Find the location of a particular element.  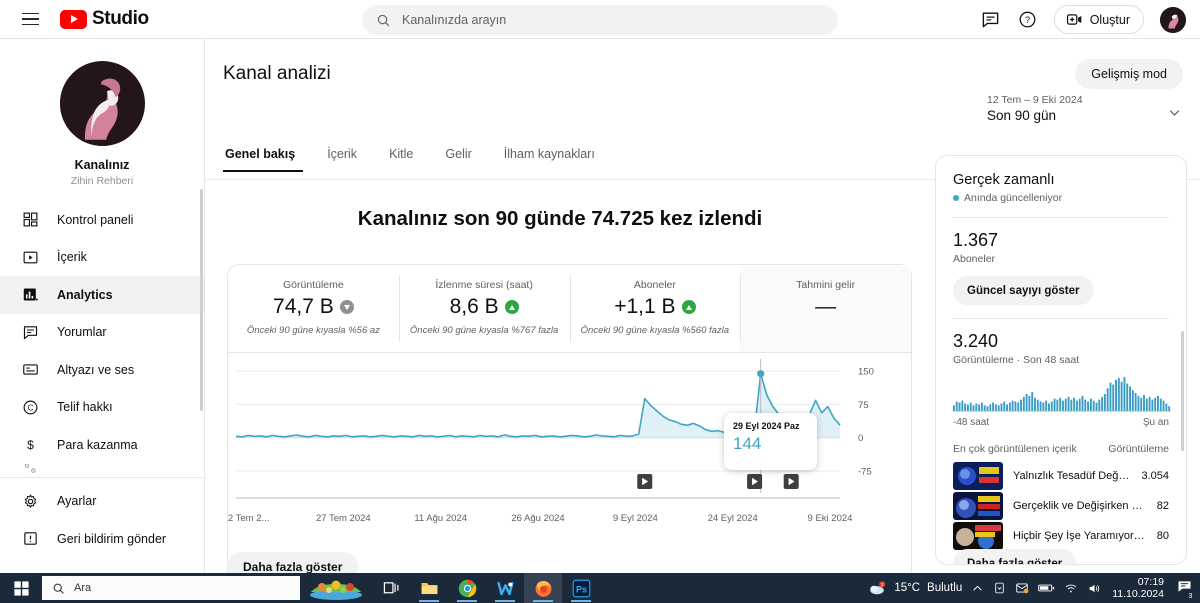

cloud-icon: 1 is located at coordinates (878, 588).